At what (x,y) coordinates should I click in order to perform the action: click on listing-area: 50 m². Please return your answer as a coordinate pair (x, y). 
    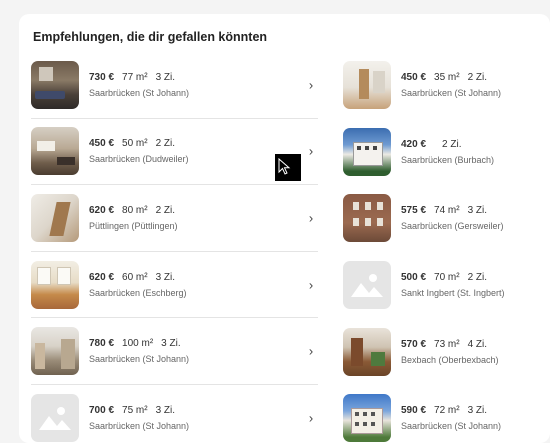
    Looking at the image, I should click on (135, 144).